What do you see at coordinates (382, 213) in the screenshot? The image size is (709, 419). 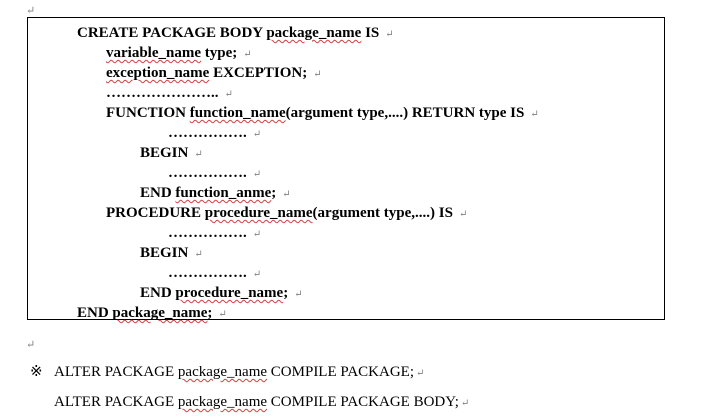 I see `code-text: (argument type,....) IS` at bounding box center [382, 213].